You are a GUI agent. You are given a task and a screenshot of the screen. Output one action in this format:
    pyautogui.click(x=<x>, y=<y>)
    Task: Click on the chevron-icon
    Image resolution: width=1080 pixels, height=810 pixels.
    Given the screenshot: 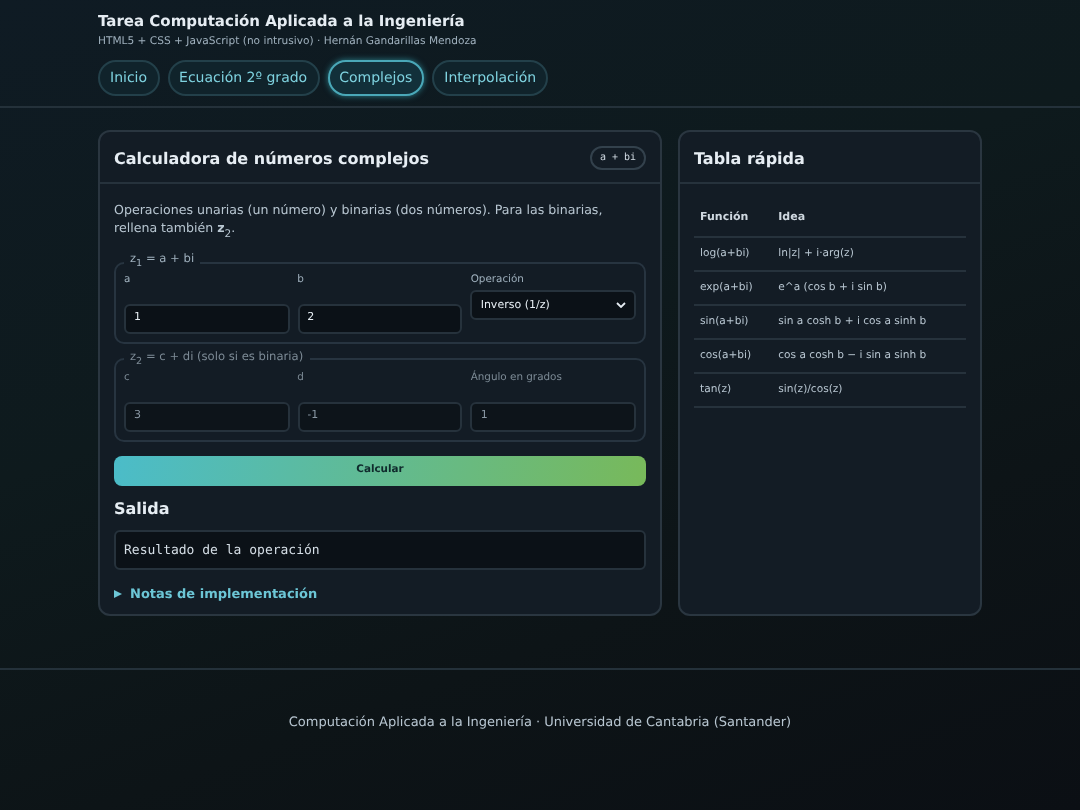 What is the action you would take?
    pyautogui.click(x=620, y=305)
    